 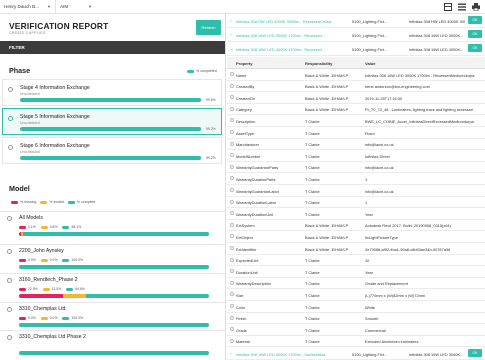 I want to click on table-row: ExpectedLife T Clarke 10, so click(x=356, y=261).